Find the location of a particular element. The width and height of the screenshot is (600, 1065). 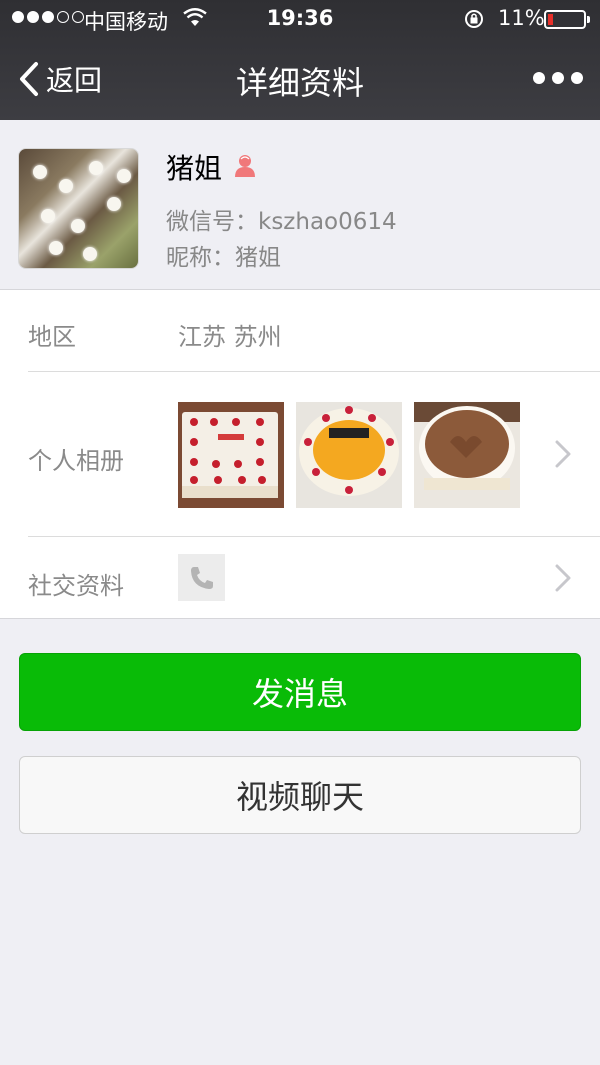

phone-icon is located at coordinates (201, 577).